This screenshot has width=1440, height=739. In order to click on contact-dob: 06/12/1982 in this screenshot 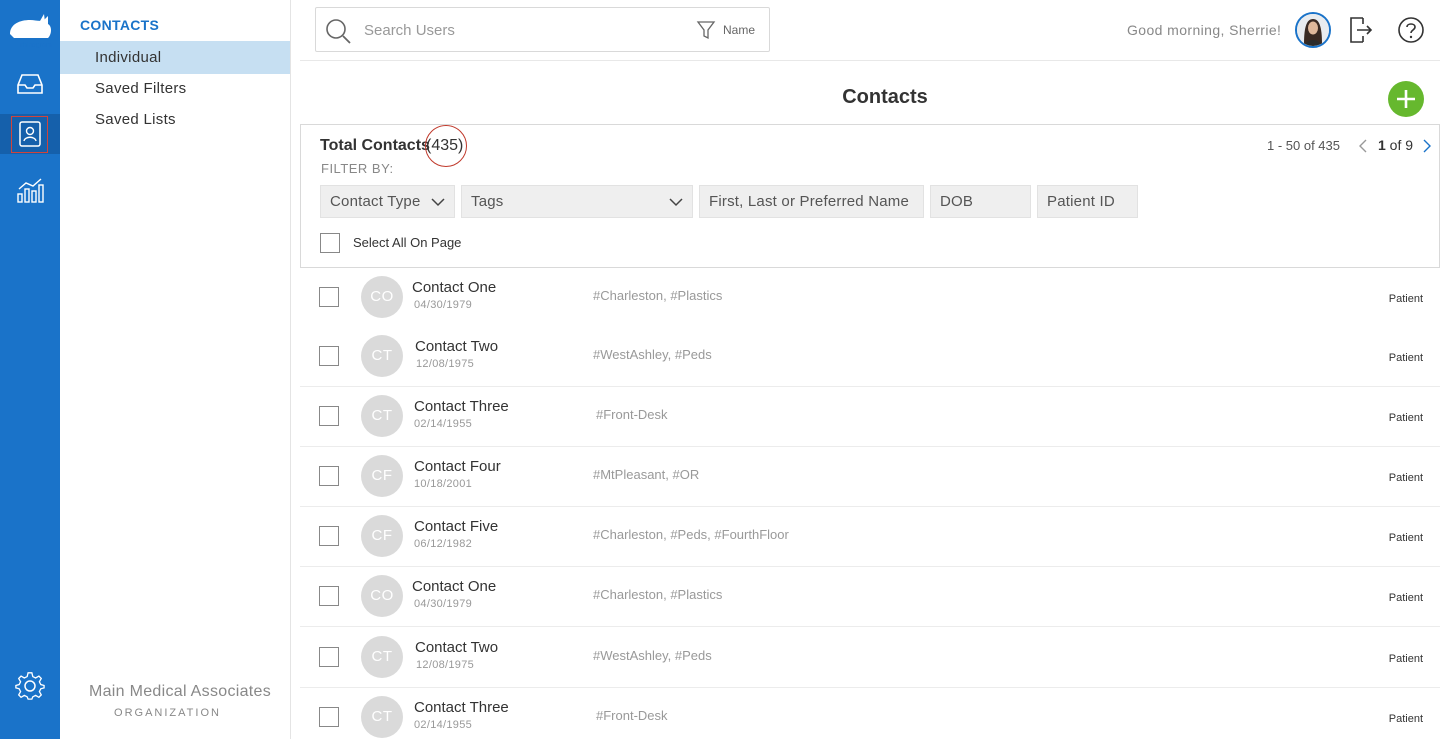, I will do `click(443, 544)`.